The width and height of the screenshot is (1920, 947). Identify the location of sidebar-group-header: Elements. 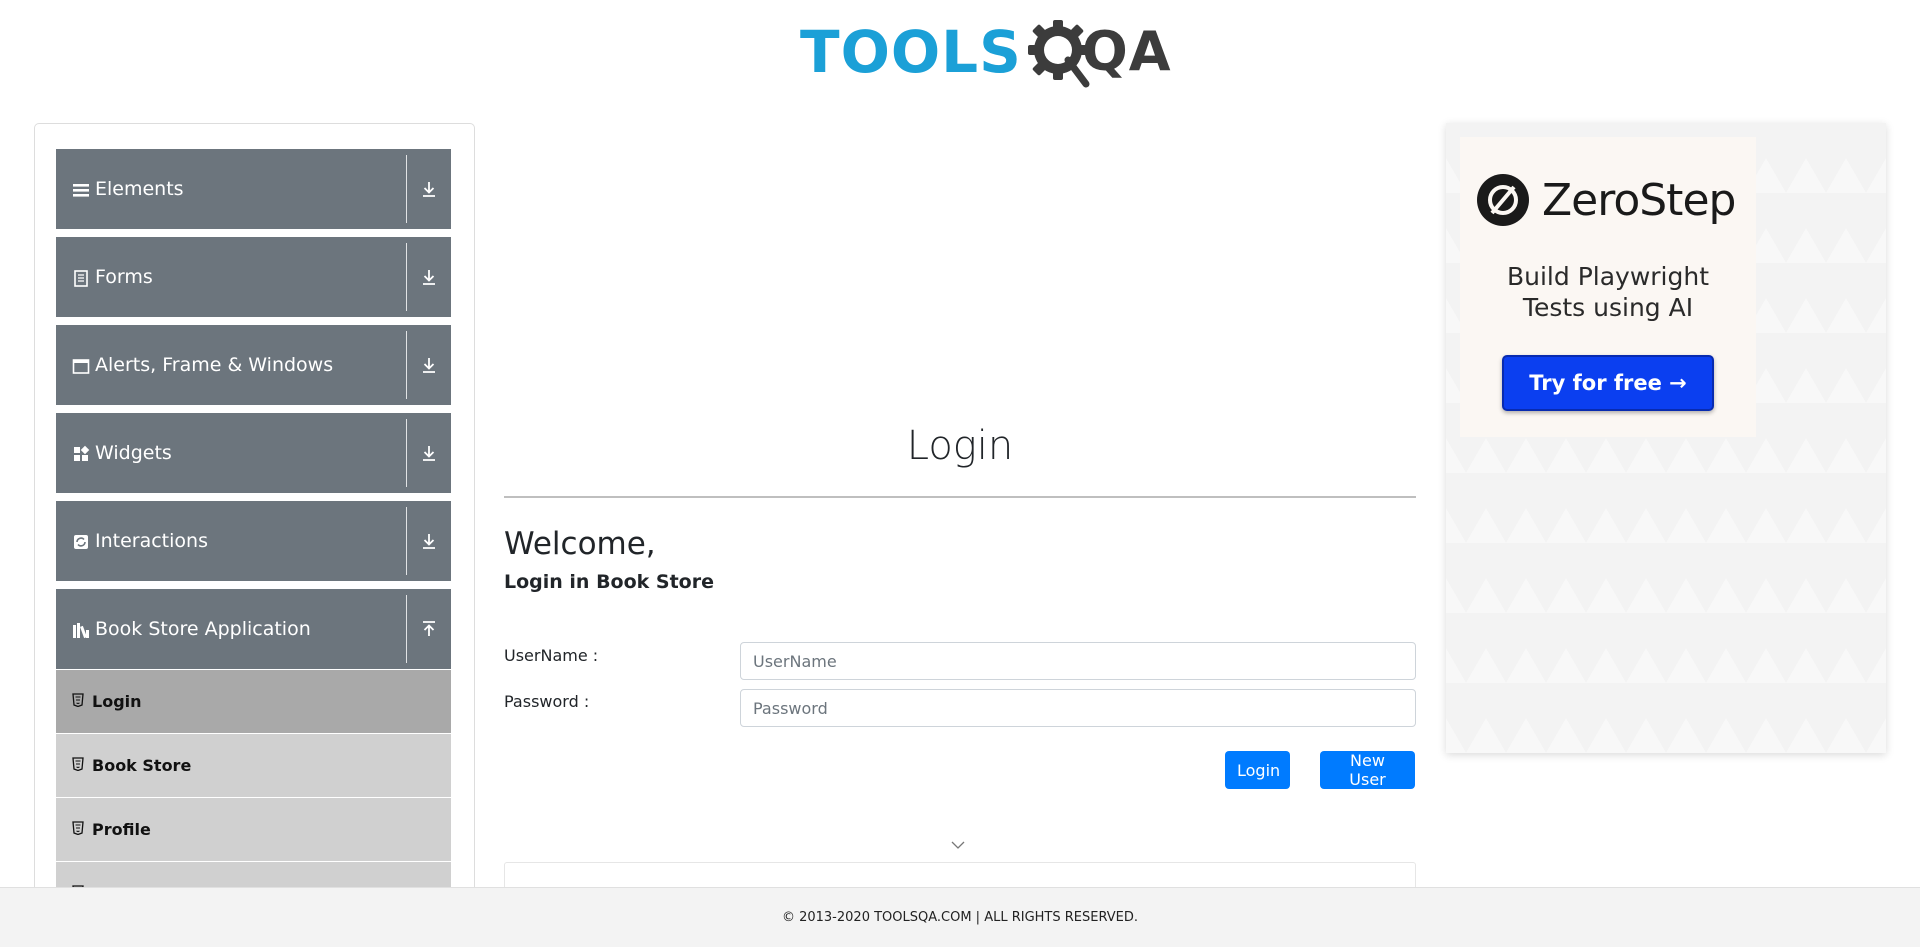
(253, 189).